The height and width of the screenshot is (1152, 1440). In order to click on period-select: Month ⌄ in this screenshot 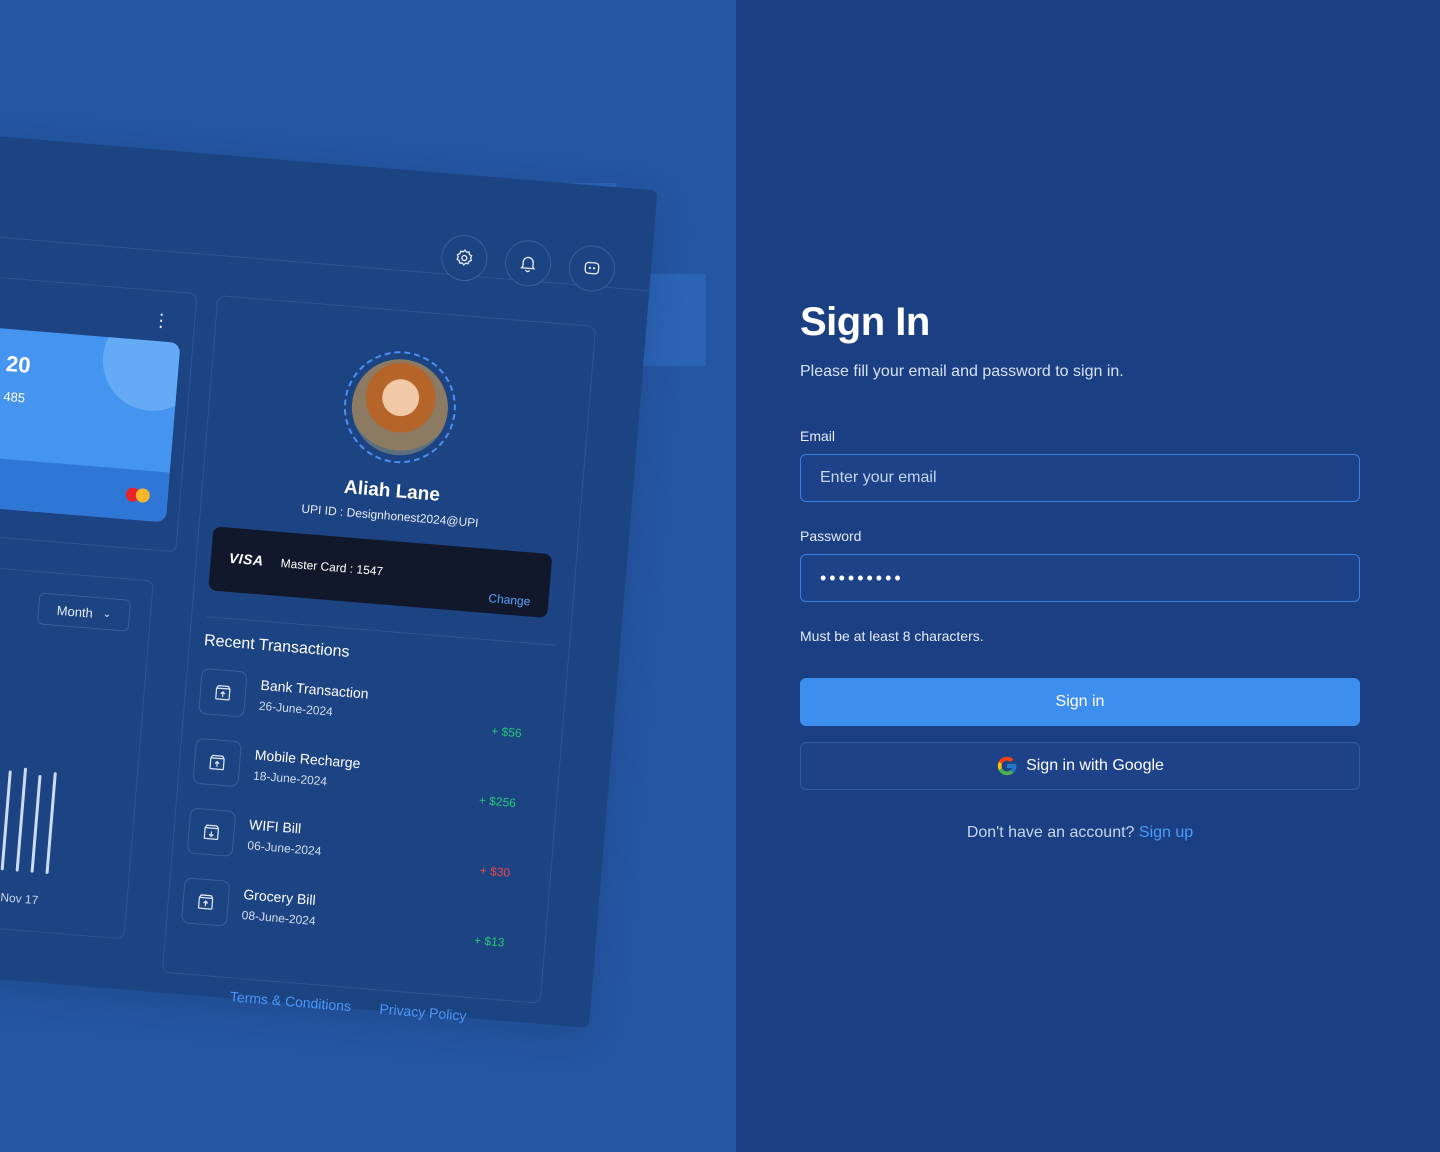, I will do `click(84, 612)`.